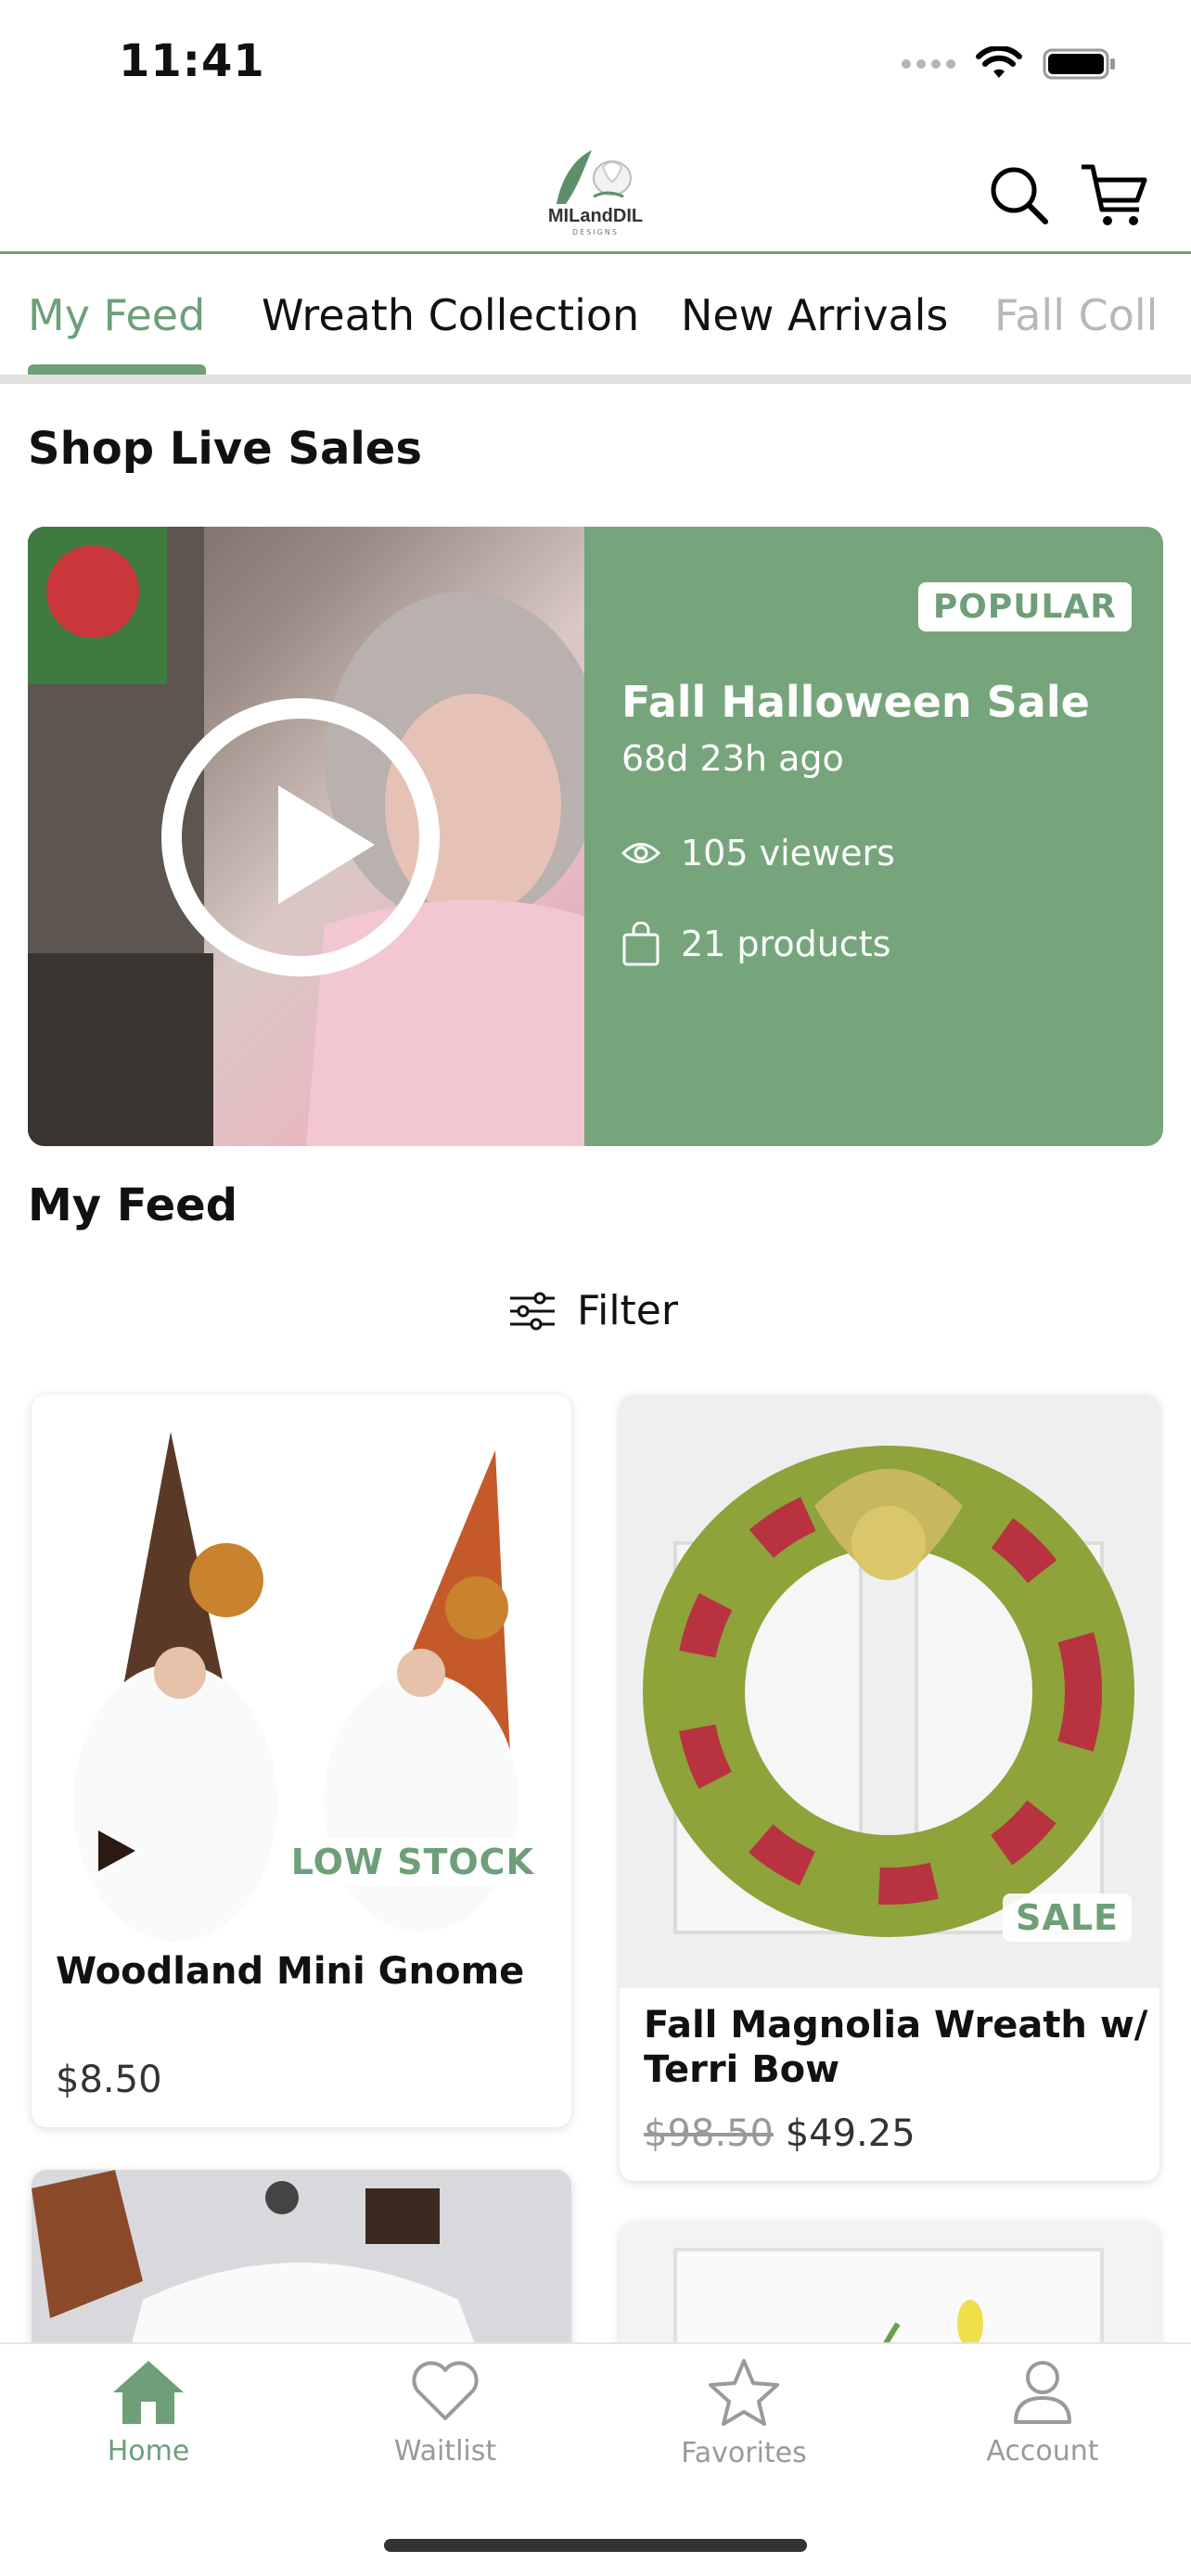  Describe the element at coordinates (1042, 2393) in the screenshot. I see `person-icon` at that location.